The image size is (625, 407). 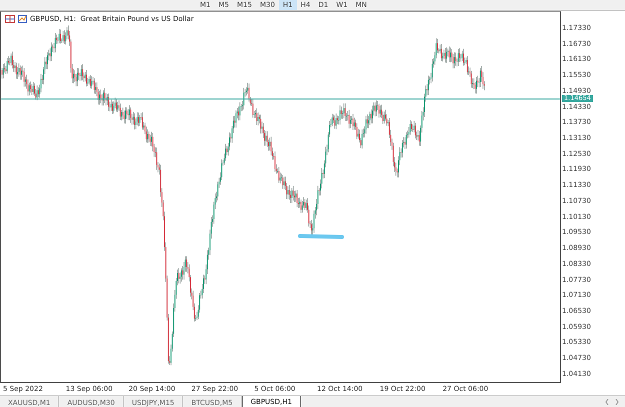 What do you see at coordinates (617, 402) in the screenshot?
I see `scroll-right-icon` at bounding box center [617, 402].